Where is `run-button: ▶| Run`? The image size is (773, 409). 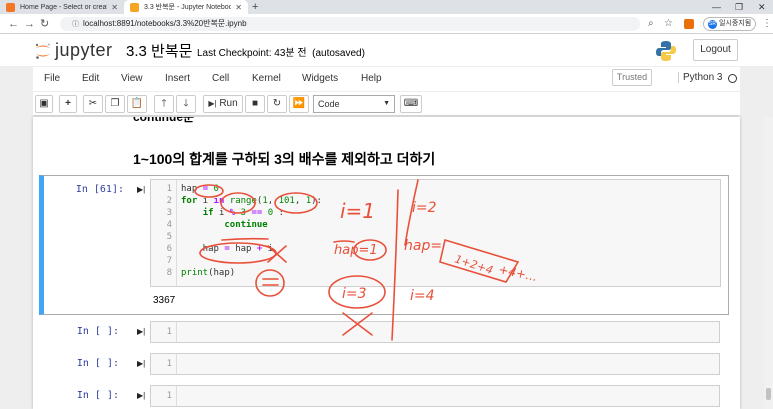
run-button: ▶| Run is located at coordinates (223, 104).